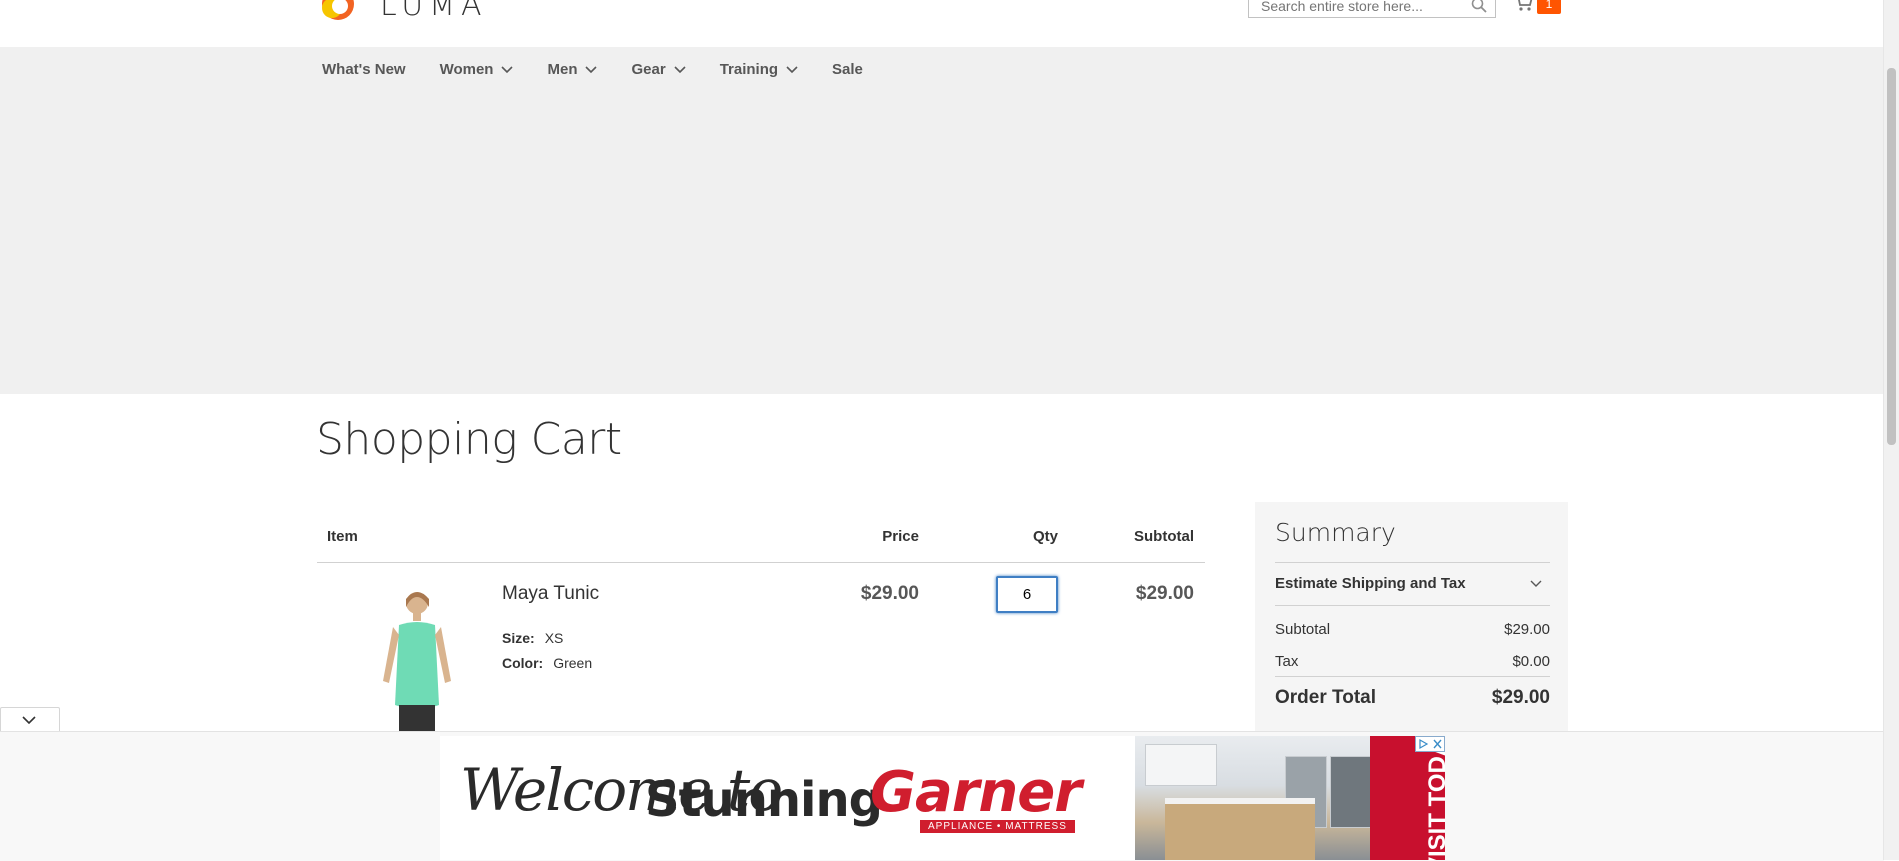  I want to click on summary-tax-value: $0.00, so click(1531, 661).